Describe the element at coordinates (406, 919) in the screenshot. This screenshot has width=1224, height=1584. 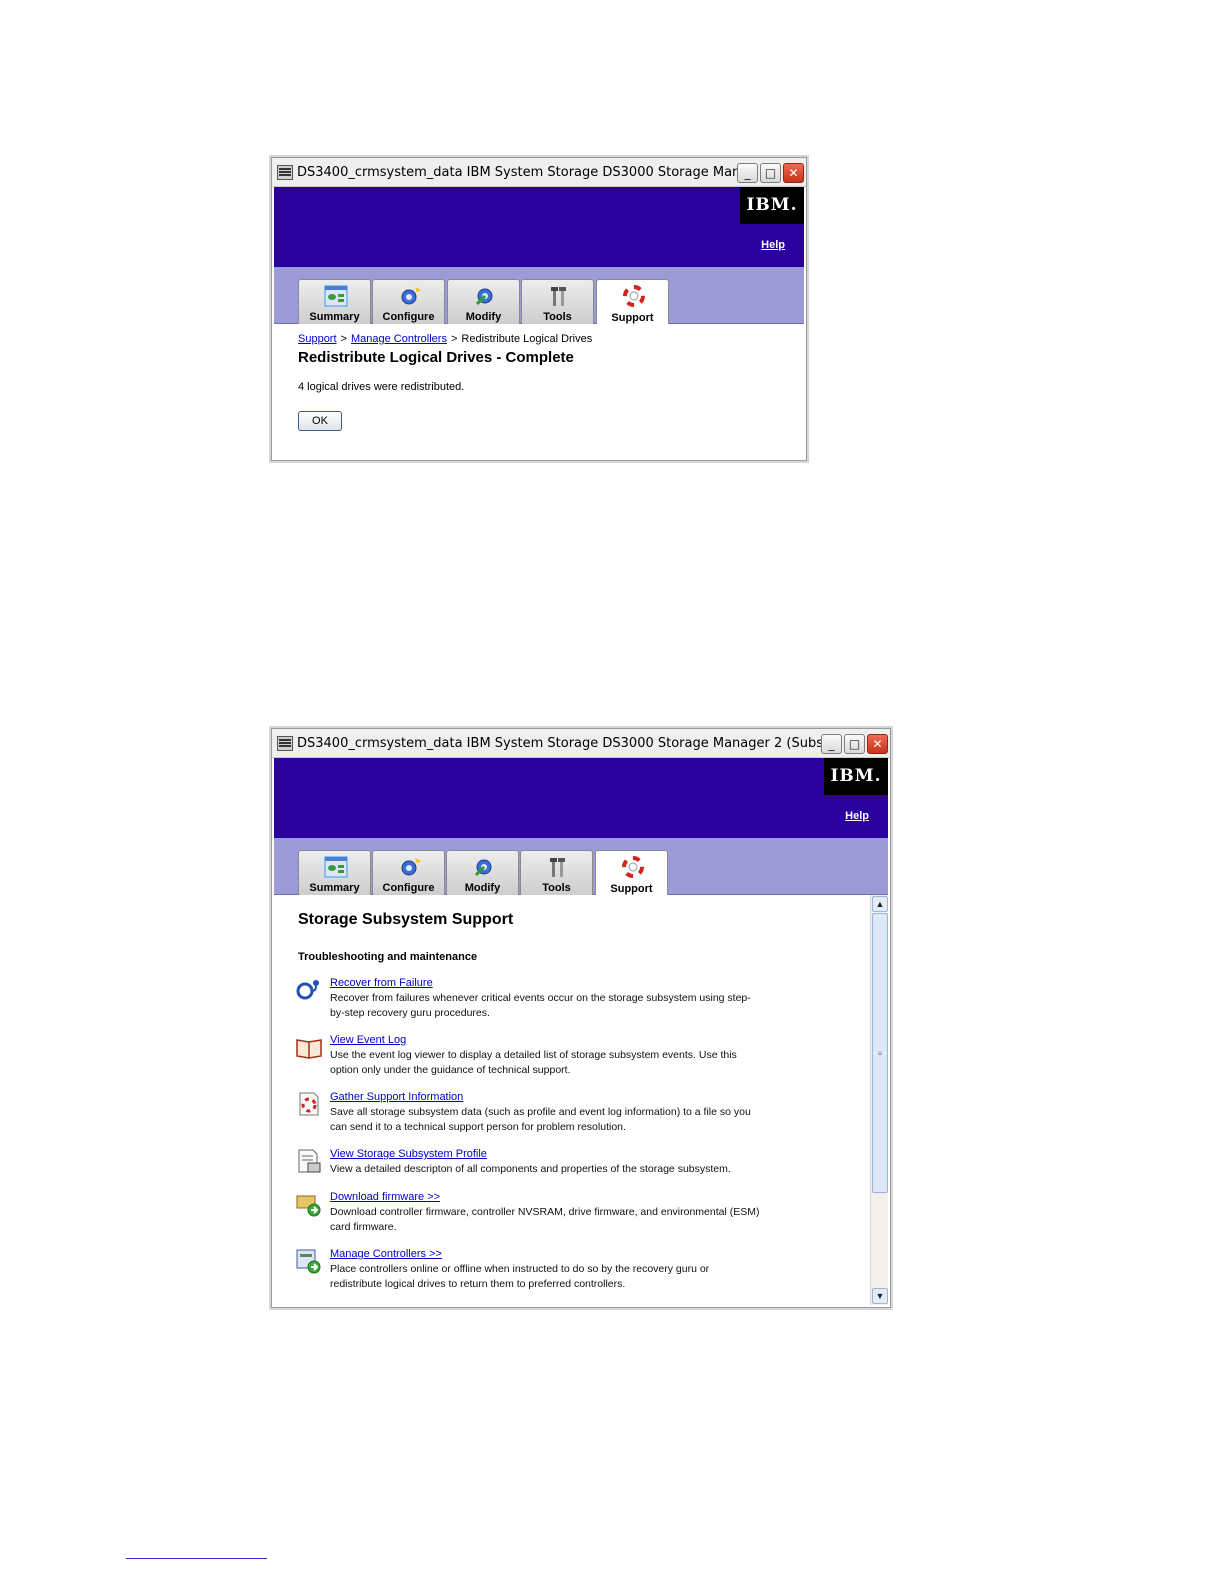
I see `page-title: Storage Subsystem Support` at that location.